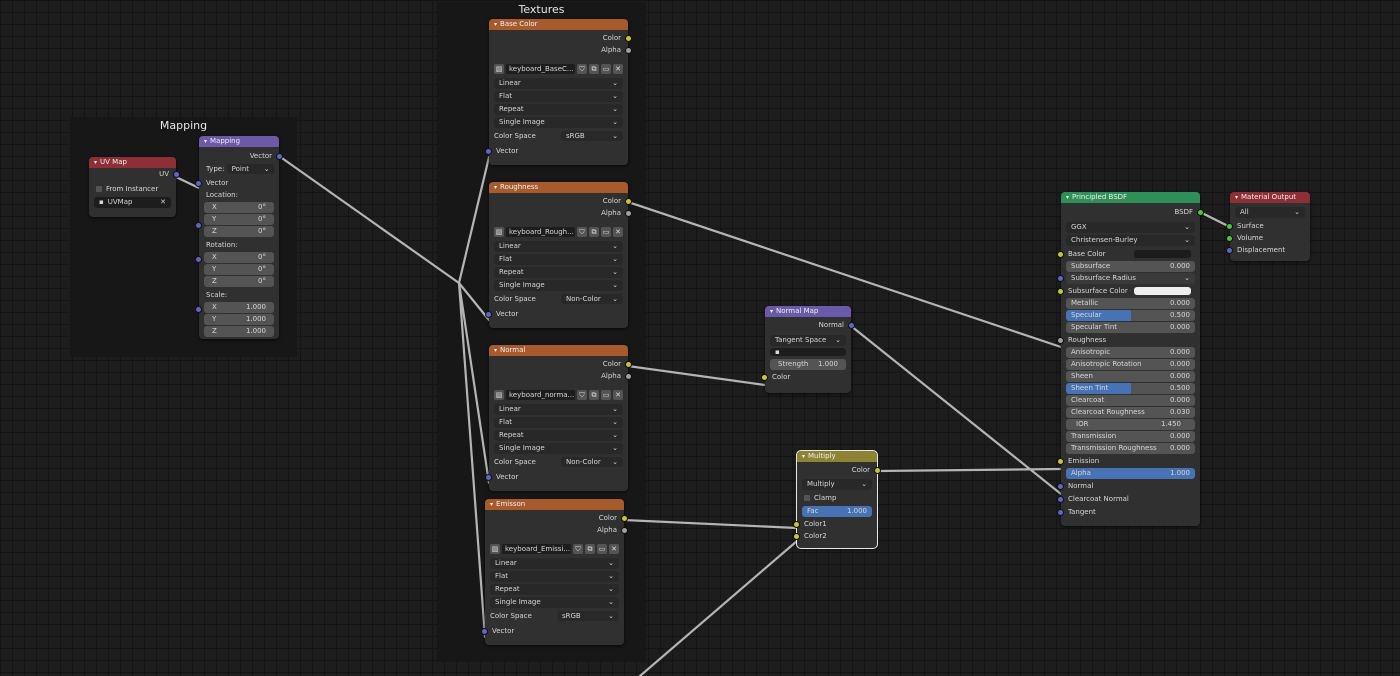 The width and height of the screenshot is (1400, 676). What do you see at coordinates (796, 536) in the screenshot?
I see `color2-input-socket` at bounding box center [796, 536].